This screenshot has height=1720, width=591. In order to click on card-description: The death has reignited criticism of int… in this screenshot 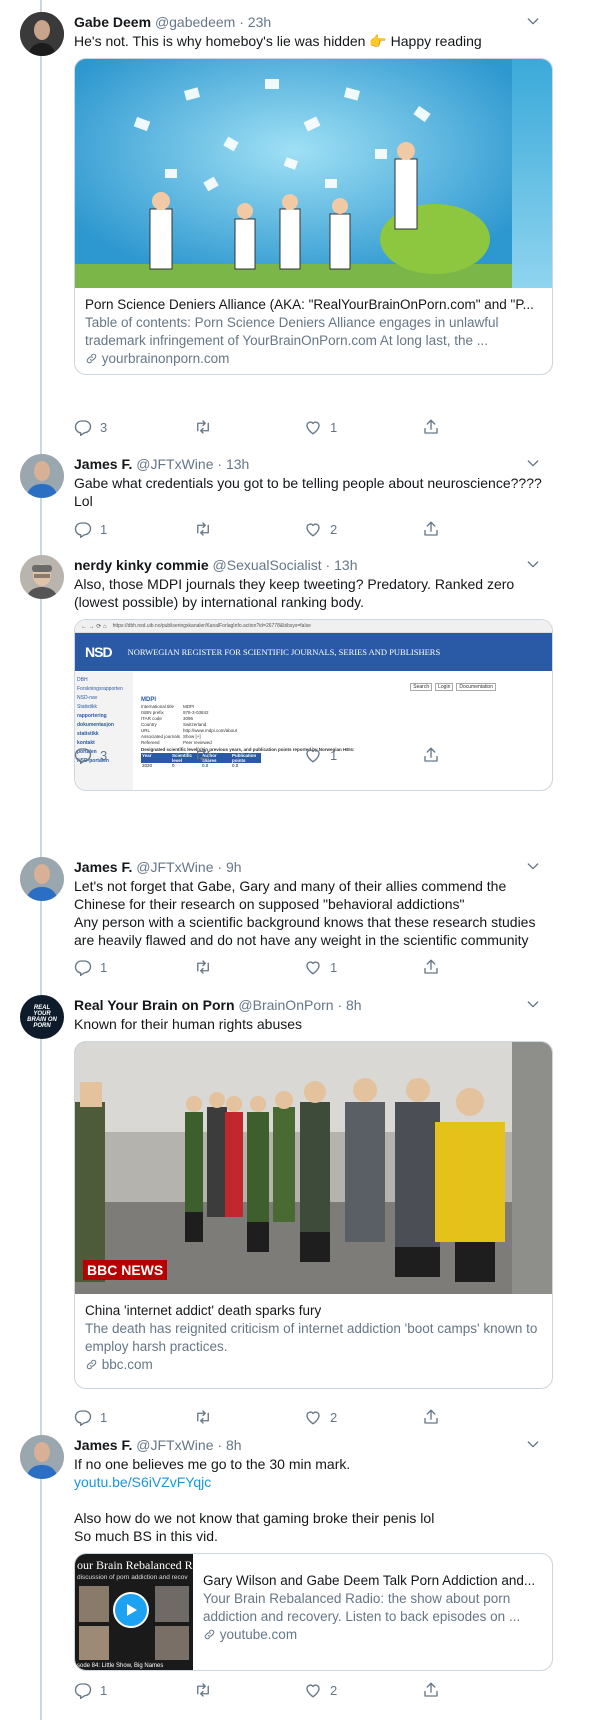, I will do `click(311, 1337)`.